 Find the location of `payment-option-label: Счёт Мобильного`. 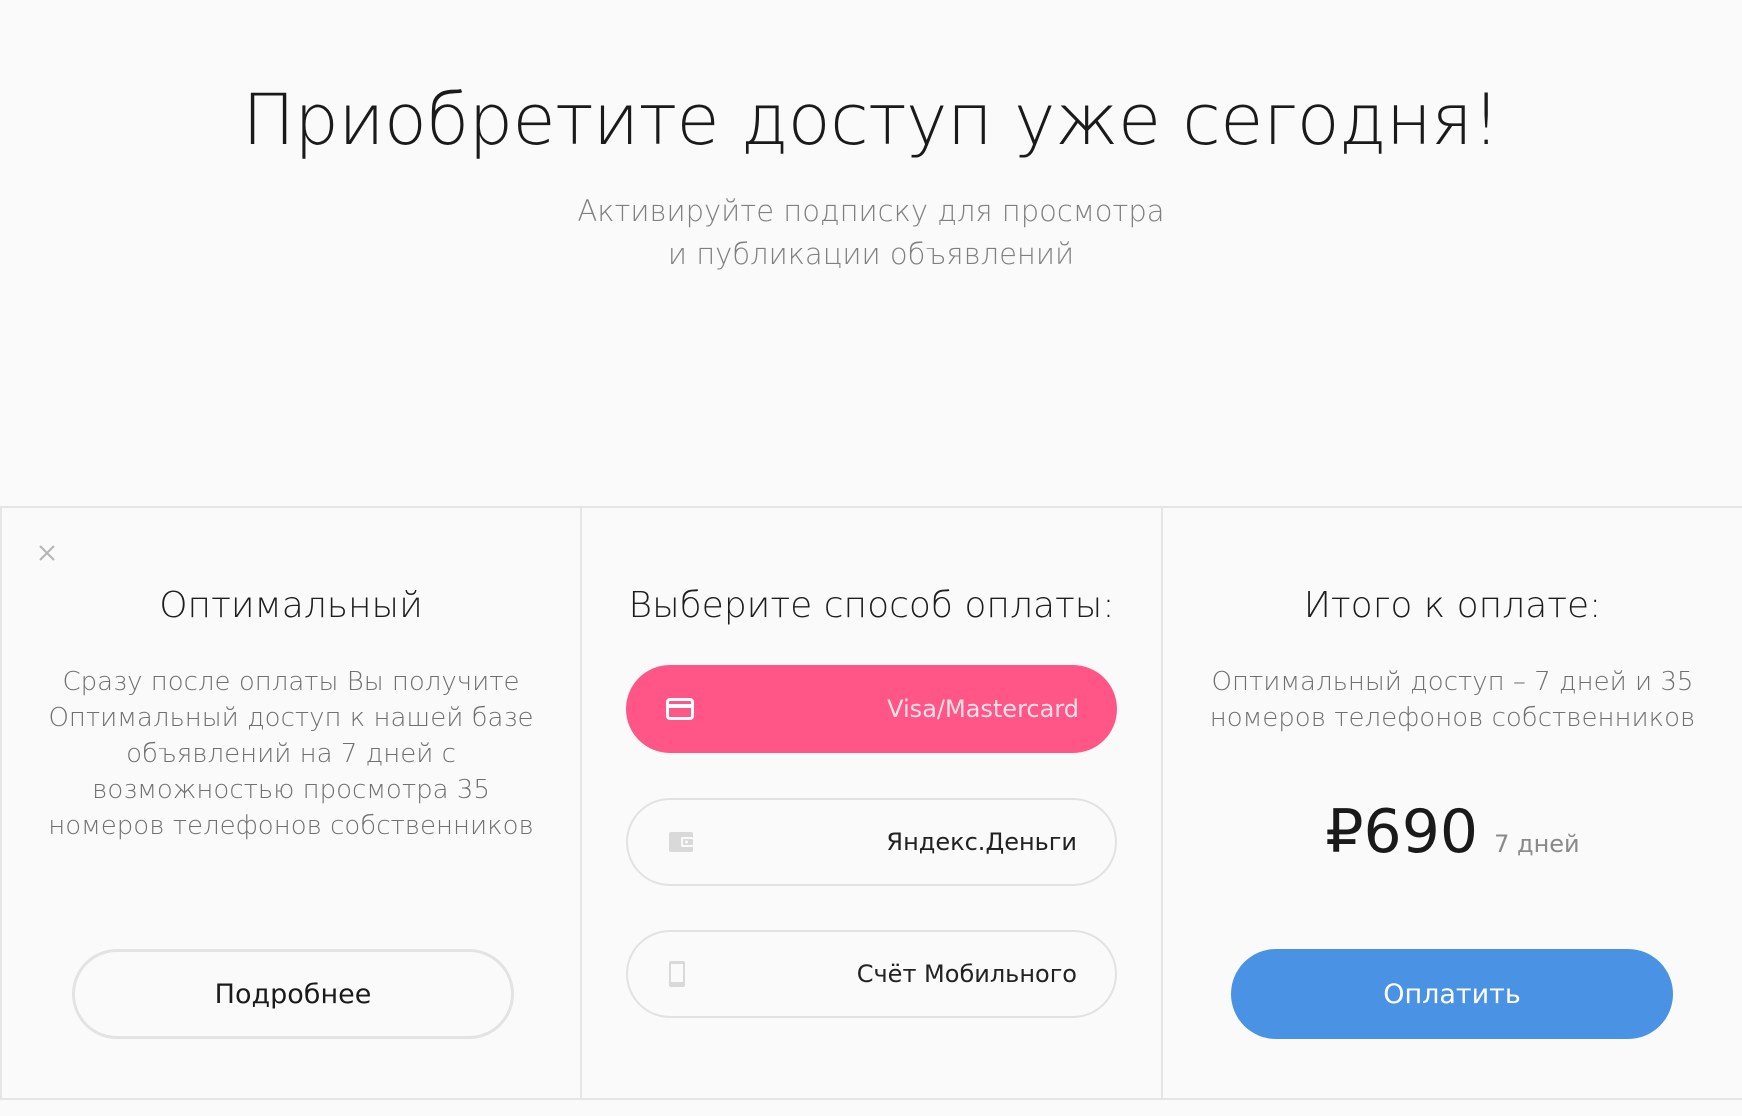

payment-option-label: Счёт Мобильного is located at coordinates (966, 974).